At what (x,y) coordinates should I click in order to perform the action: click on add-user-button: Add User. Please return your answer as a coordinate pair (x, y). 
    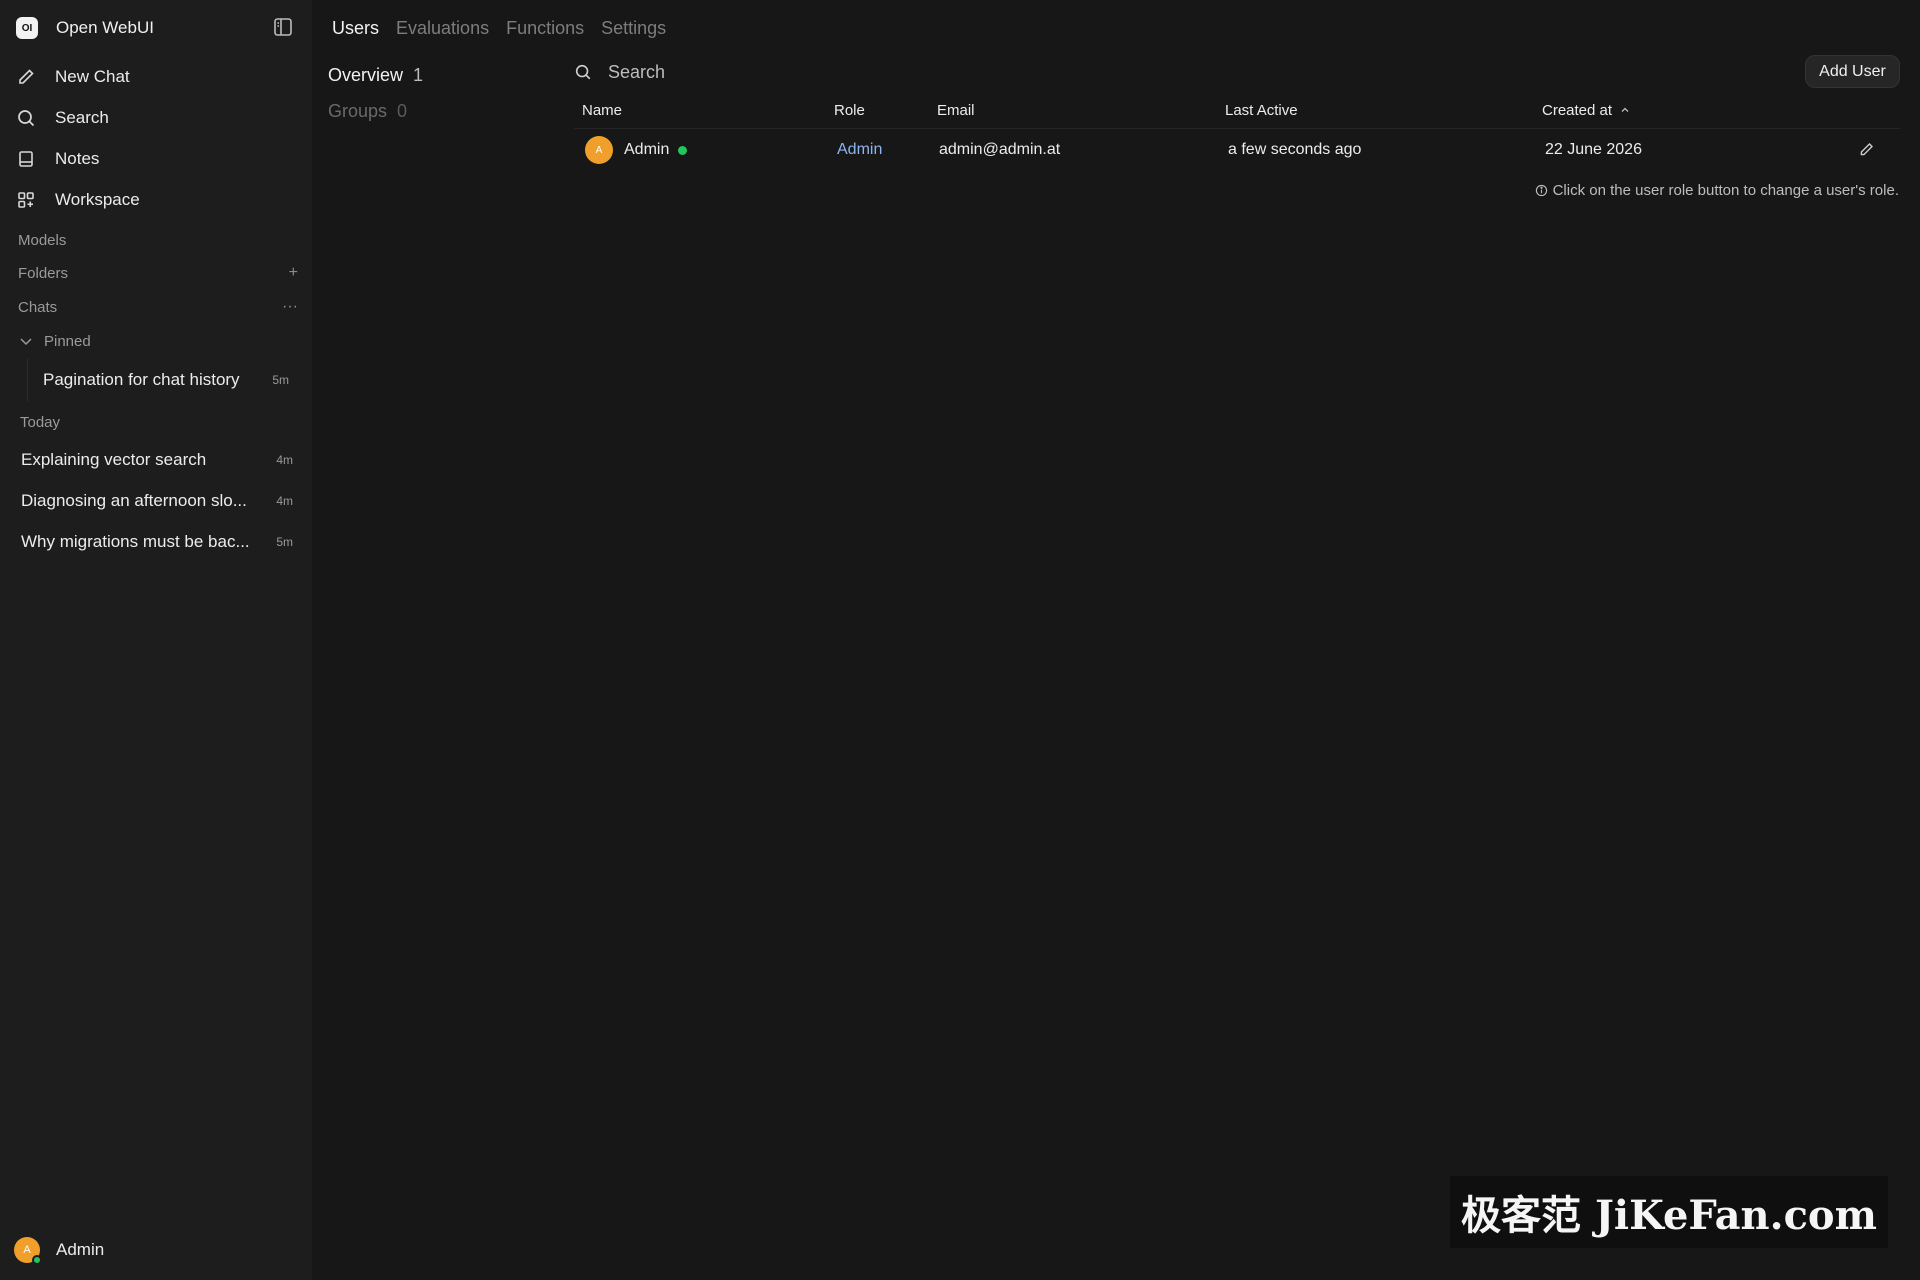
    Looking at the image, I should click on (1852, 71).